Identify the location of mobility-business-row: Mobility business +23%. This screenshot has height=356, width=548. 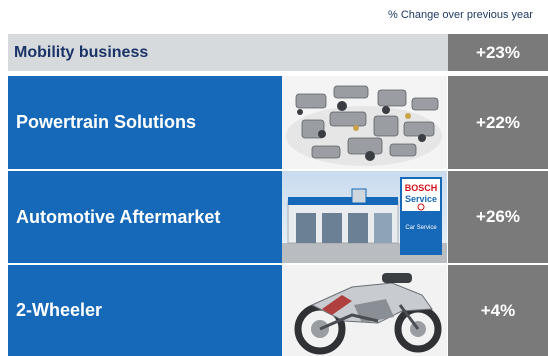
(274, 52).